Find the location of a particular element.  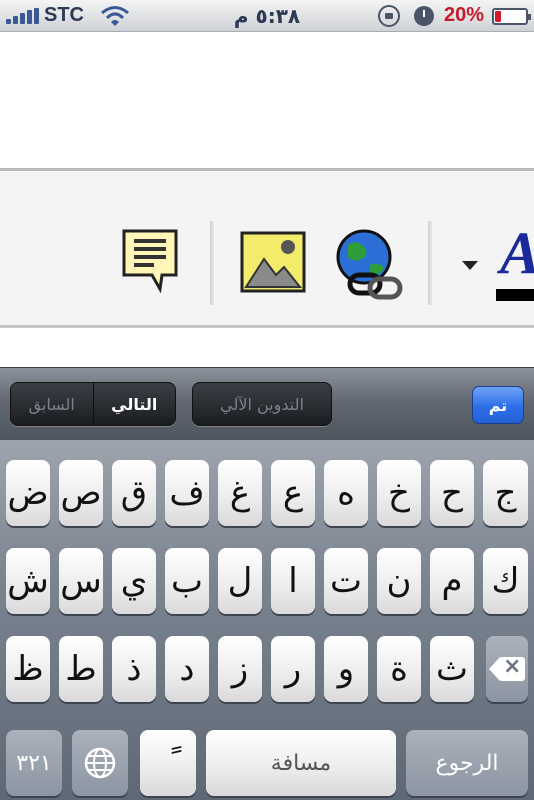

key: ي is located at coordinates (134, 581).